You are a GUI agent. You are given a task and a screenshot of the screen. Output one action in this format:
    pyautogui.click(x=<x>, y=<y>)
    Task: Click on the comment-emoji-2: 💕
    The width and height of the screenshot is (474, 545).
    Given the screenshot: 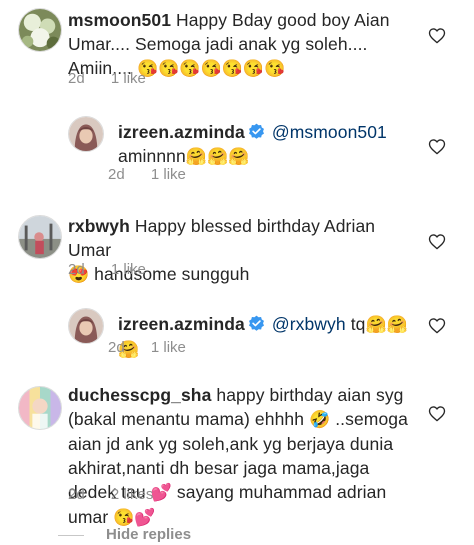 What is the action you would take?
    pyautogui.click(x=161, y=492)
    